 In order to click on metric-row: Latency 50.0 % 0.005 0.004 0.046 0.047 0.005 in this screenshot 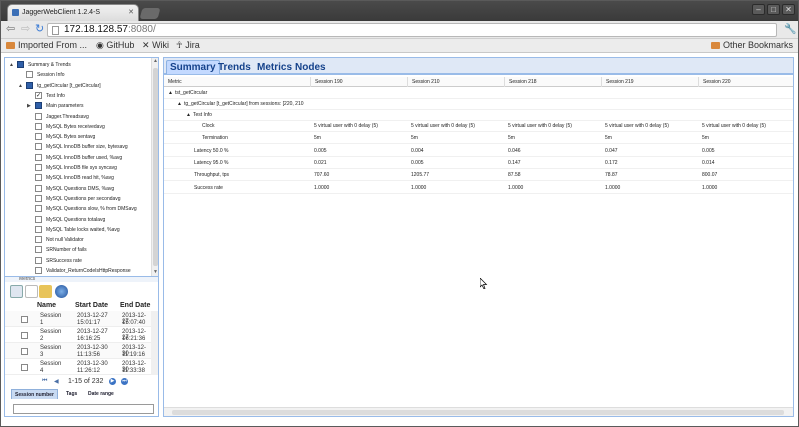, I will do `click(478, 151)`.